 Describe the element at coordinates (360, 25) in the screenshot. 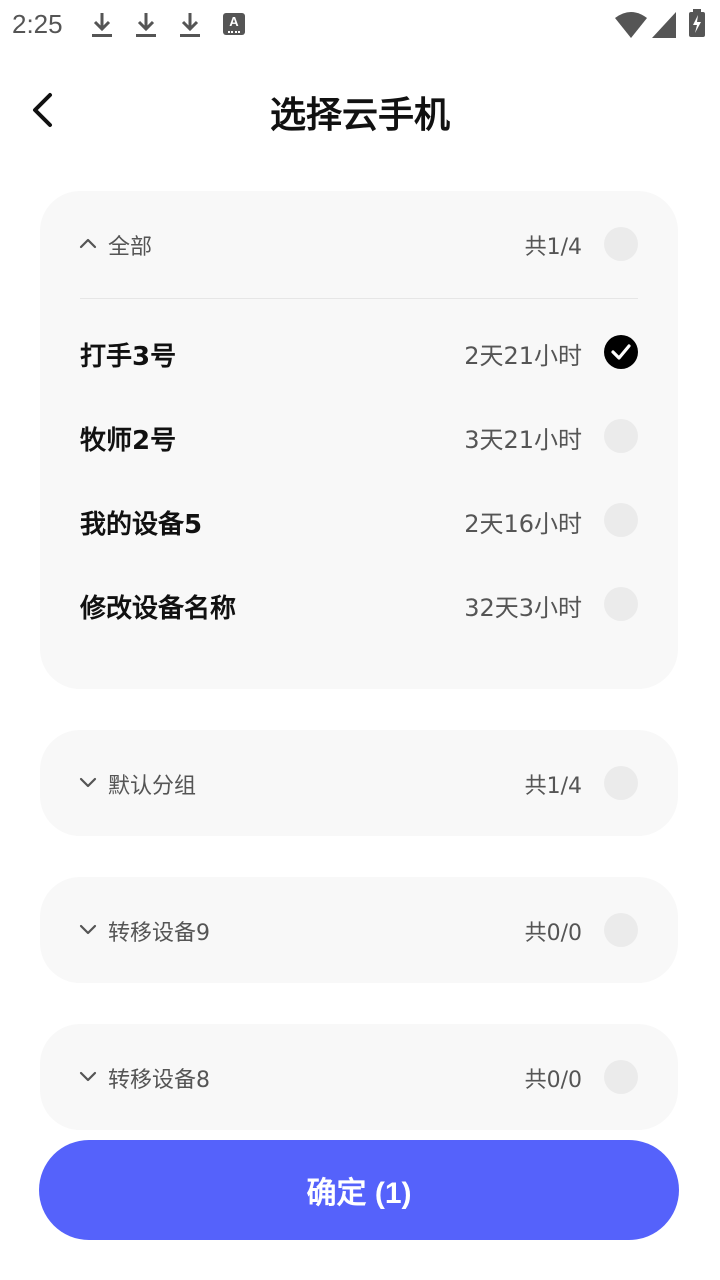

I see `status-bar: 2:25 A` at that location.